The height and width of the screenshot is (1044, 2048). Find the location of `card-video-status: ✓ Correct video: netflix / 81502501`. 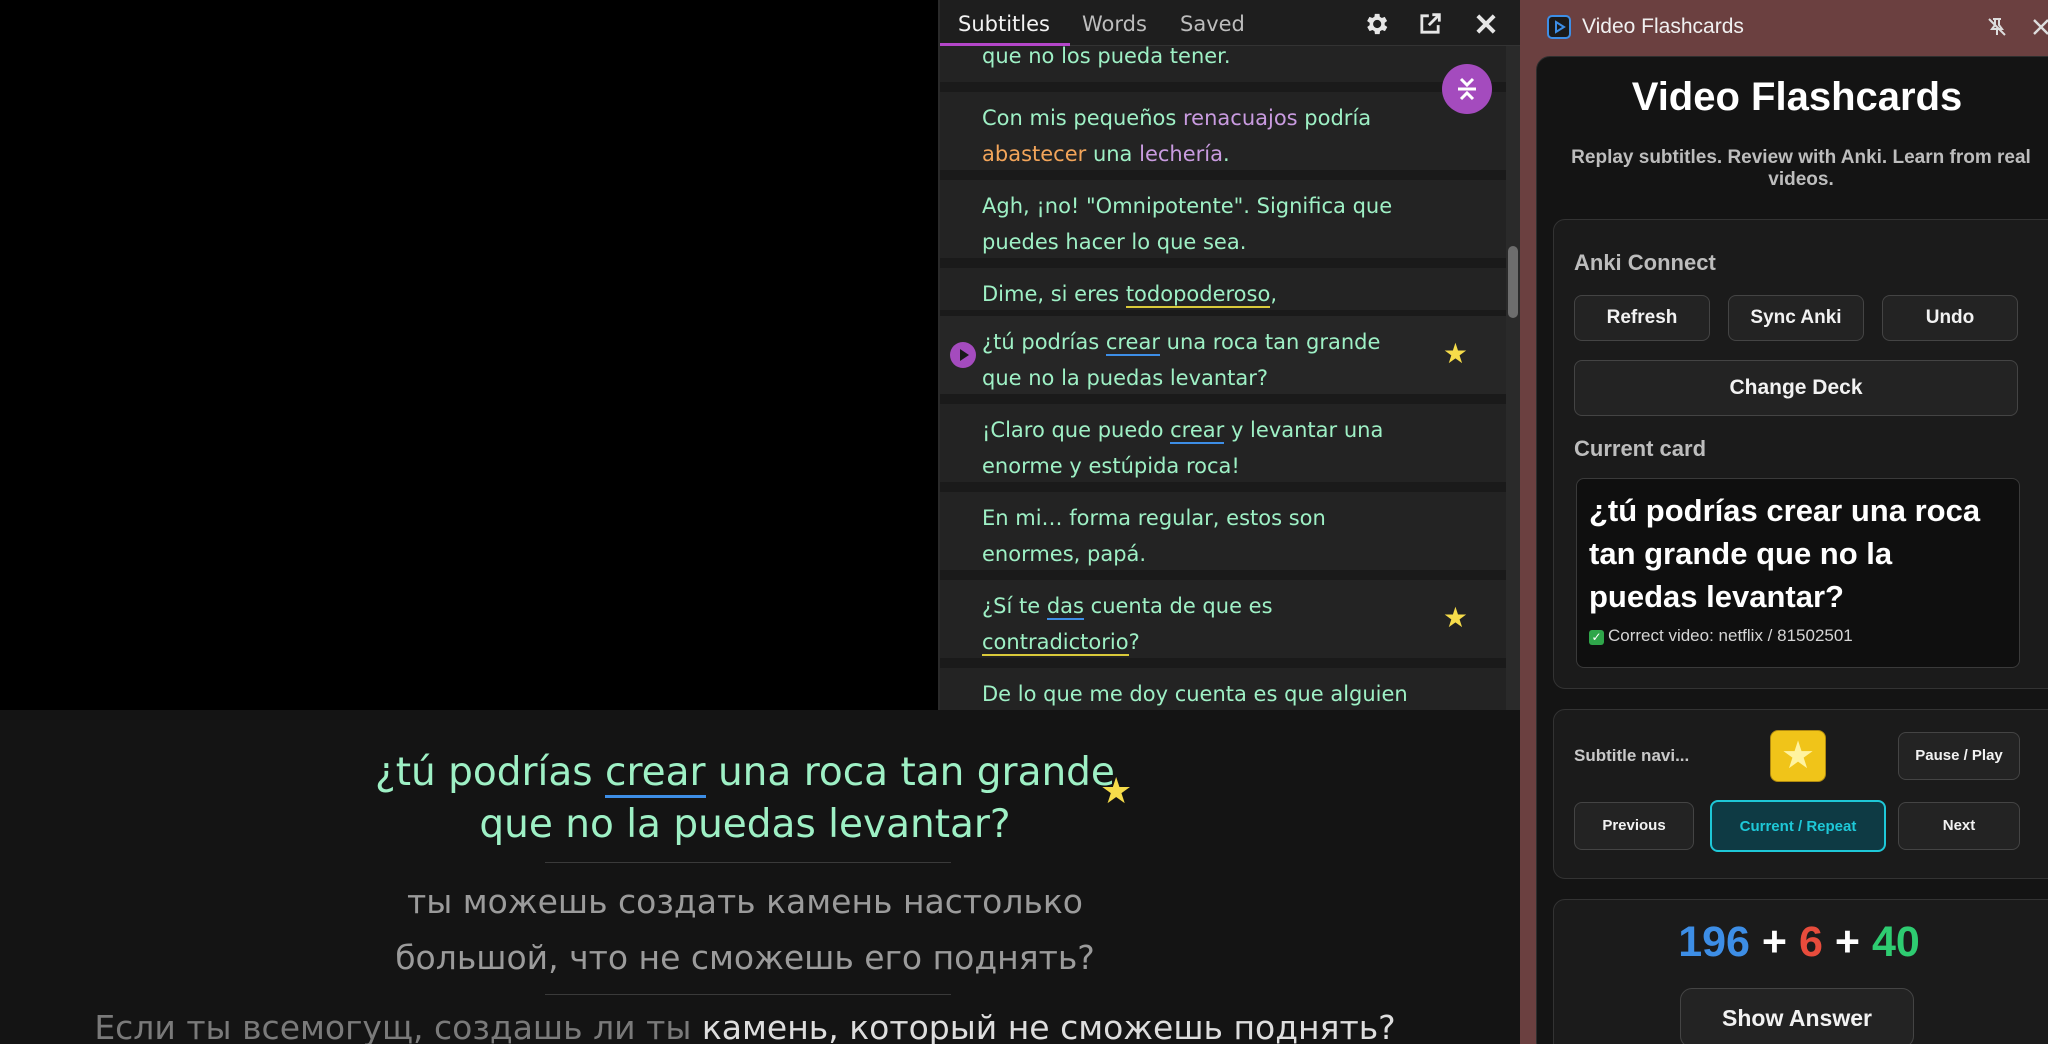

card-video-status: ✓ Correct video: netflix / 81502501 is located at coordinates (1798, 636).